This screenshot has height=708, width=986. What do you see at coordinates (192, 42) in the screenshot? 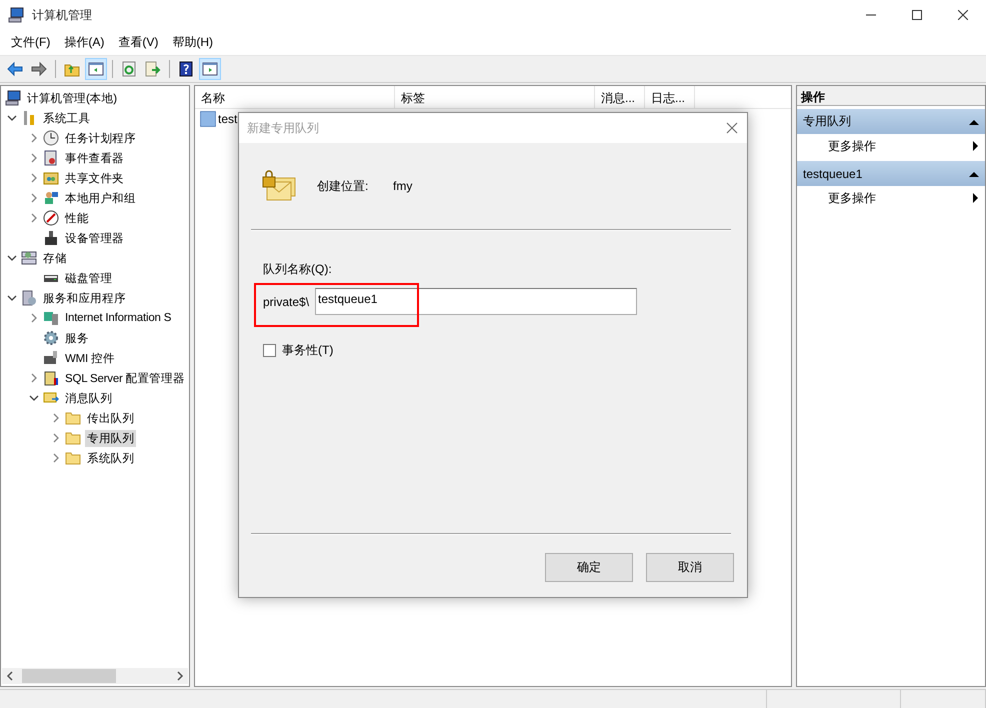
I see `menu-item: 帮助(H)` at bounding box center [192, 42].